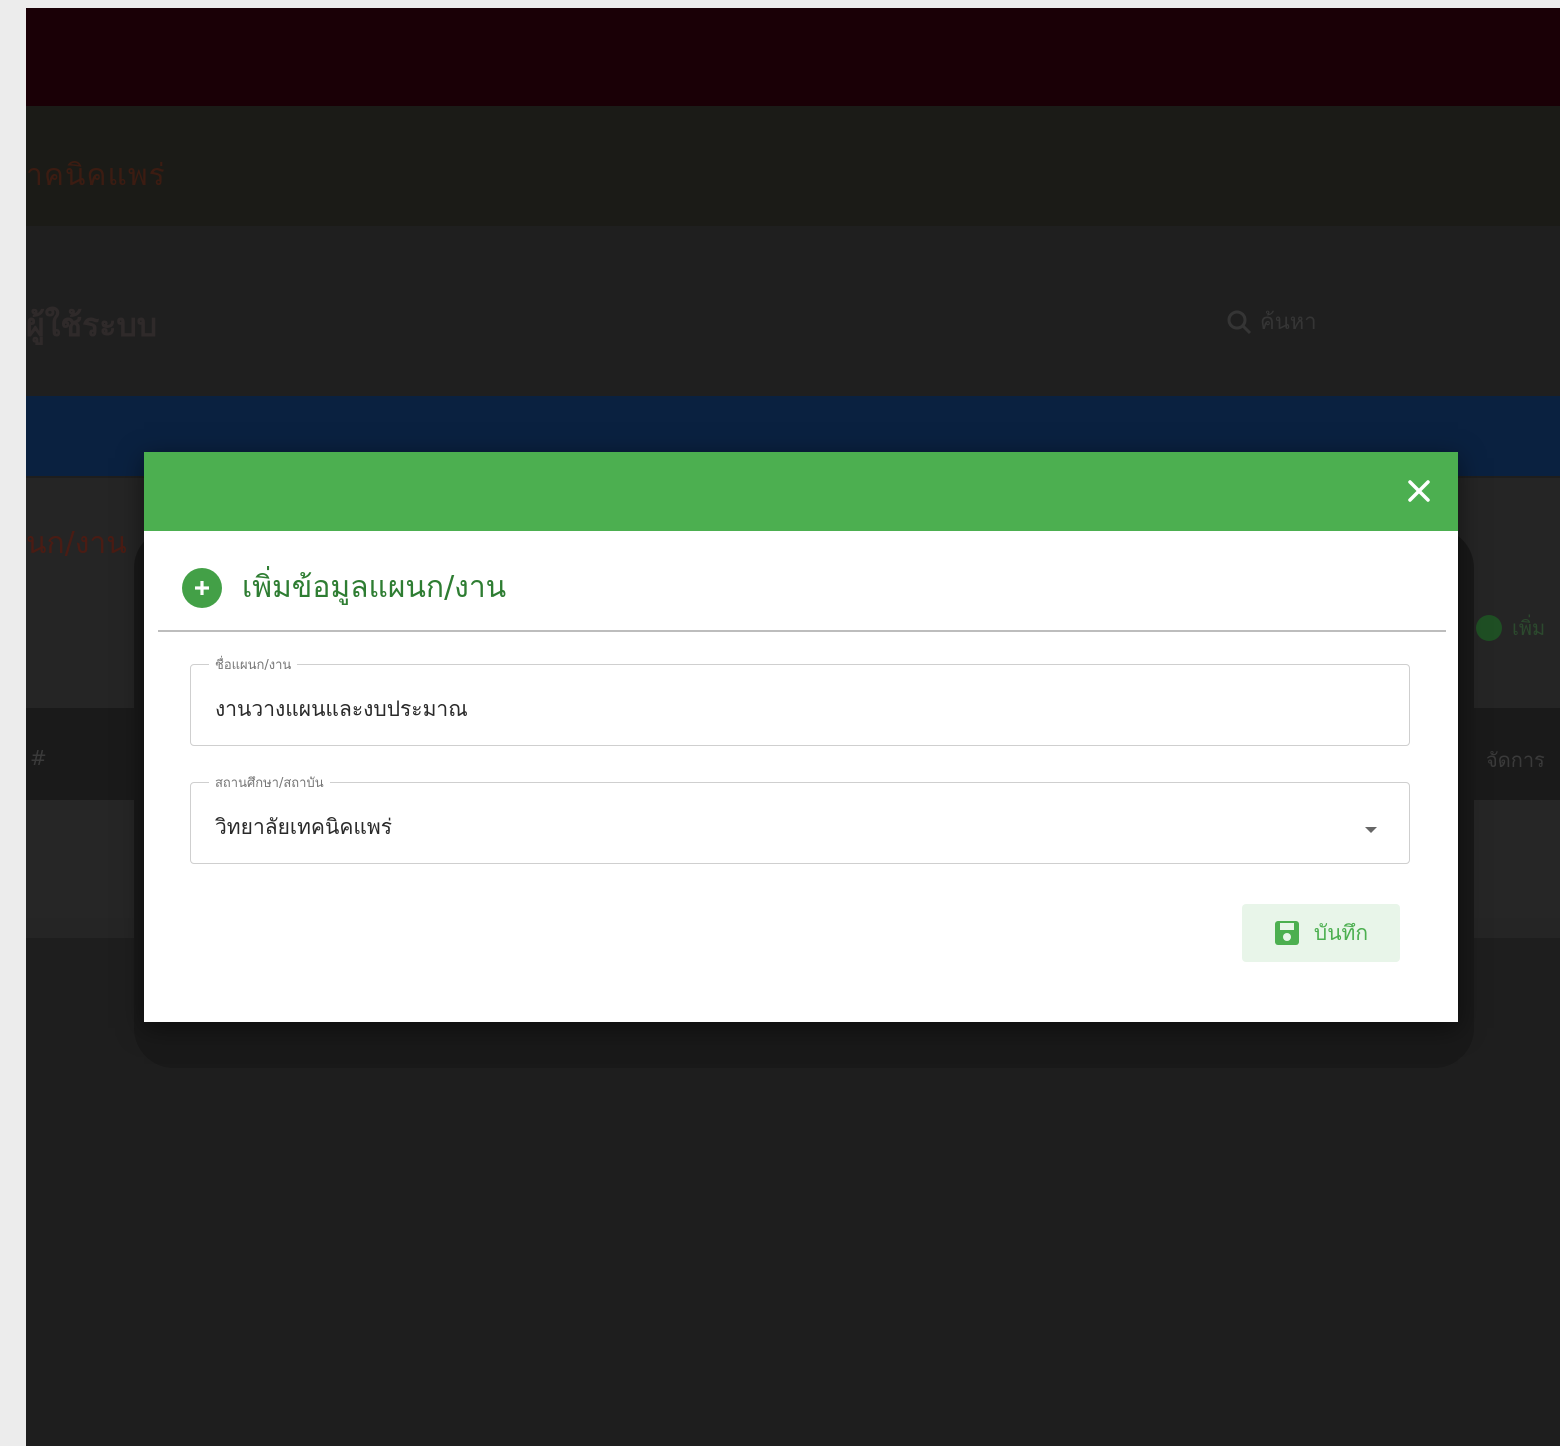 Image resolution: width=1560 pixels, height=1446 pixels. What do you see at coordinates (96, 175) in the screenshot?
I see `brand-name: าคนิคแพร่` at bounding box center [96, 175].